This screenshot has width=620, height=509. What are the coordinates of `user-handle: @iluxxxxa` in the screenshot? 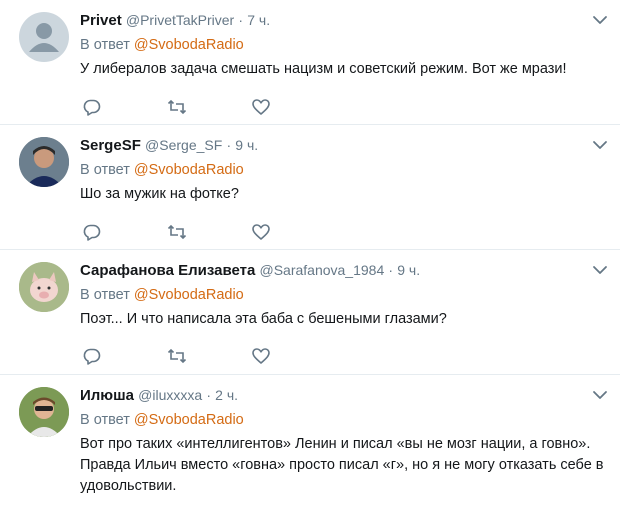 It's located at (170, 395).